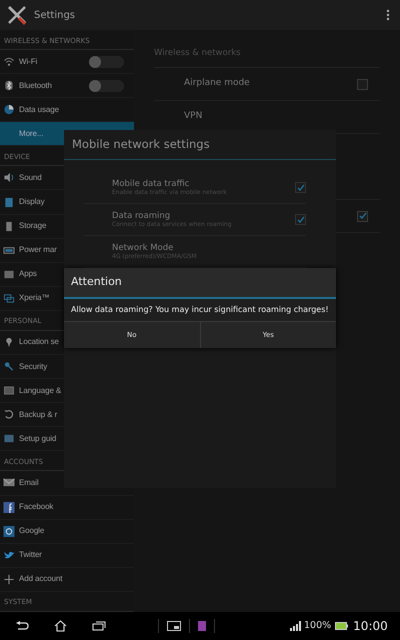 This screenshot has width=400, height=640. Describe the element at coordinates (200, 145) in the screenshot. I see `dialog-title: Mobile network settings` at that location.